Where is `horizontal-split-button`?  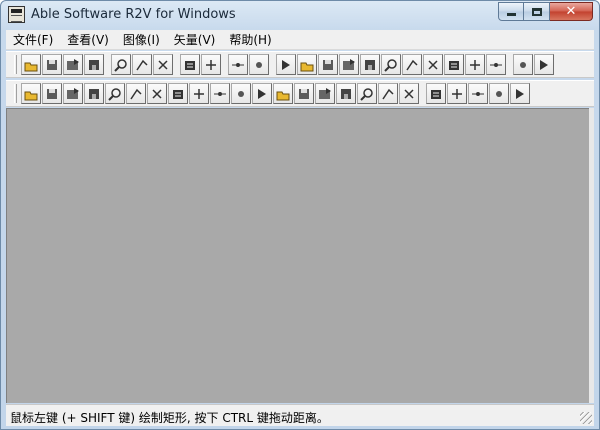
horizontal-split-button is located at coordinates (304, 93).